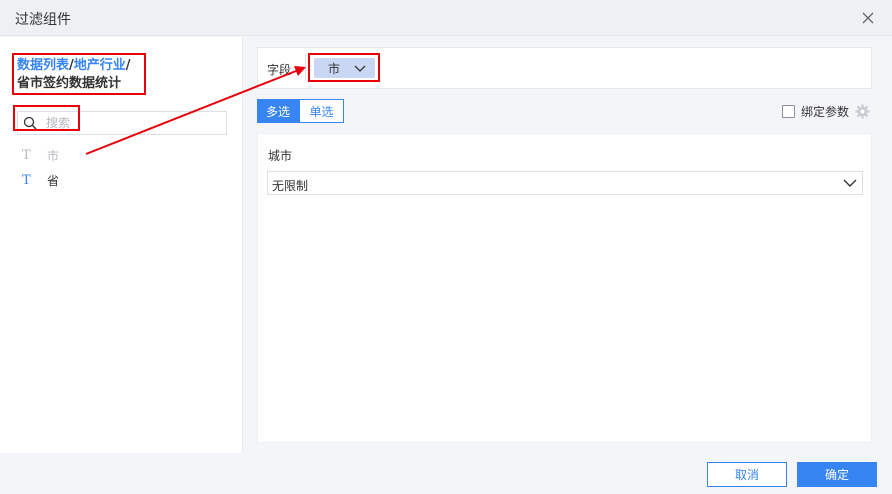 This screenshot has height=494, width=892. I want to click on dialog-titlebar: 过滤组件, so click(446, 18).